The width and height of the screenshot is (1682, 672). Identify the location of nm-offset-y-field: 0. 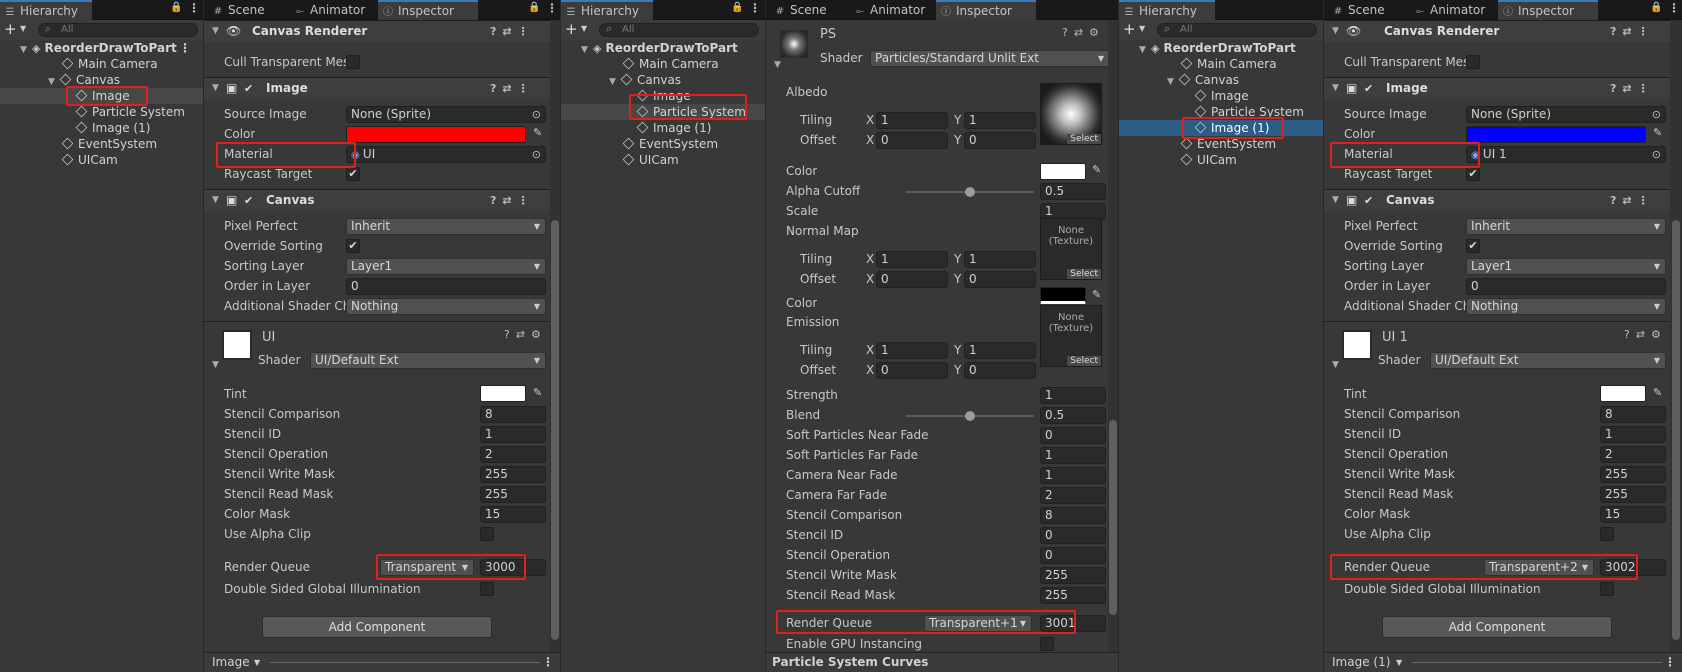
(1000, 279).